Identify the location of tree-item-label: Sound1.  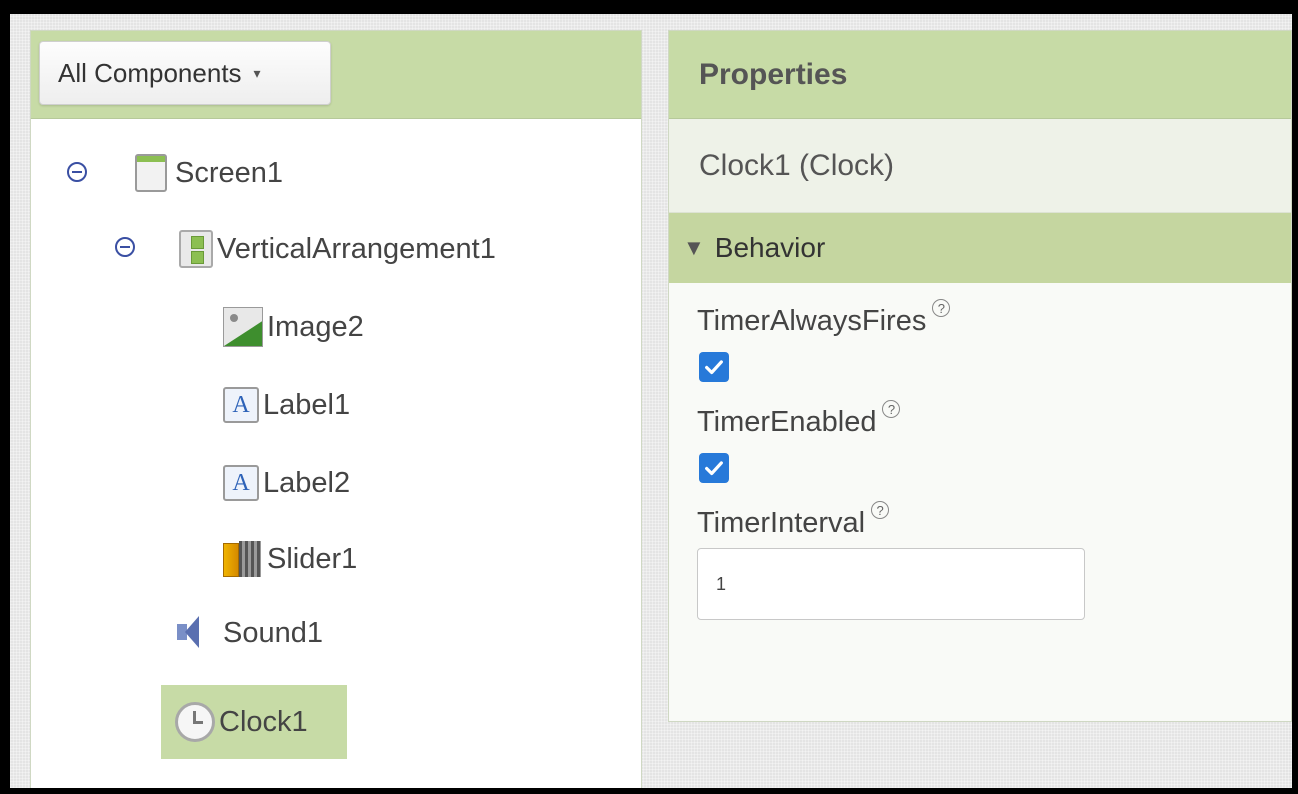
(273, 632).